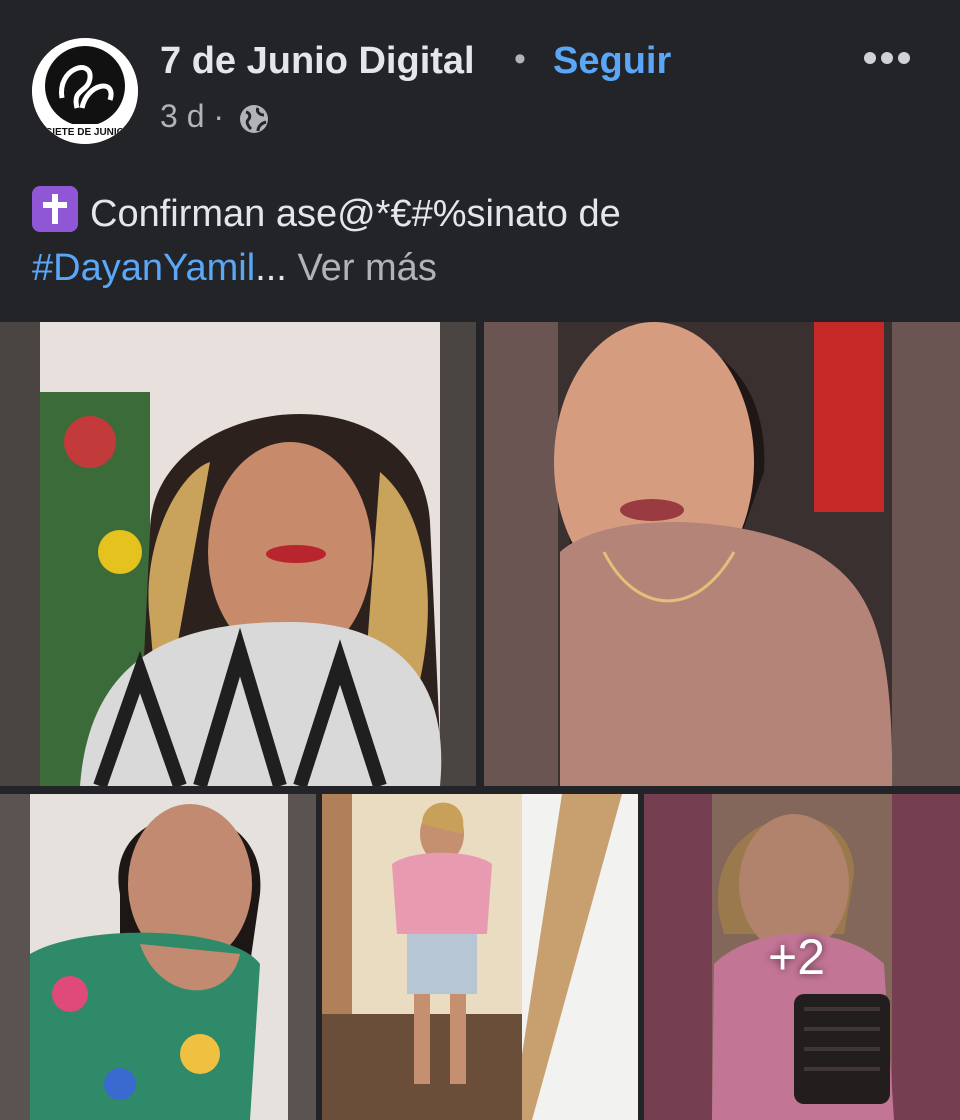  I want to click on caption-text: Confirman ase@*€#%sinato de, so click(355, 214).